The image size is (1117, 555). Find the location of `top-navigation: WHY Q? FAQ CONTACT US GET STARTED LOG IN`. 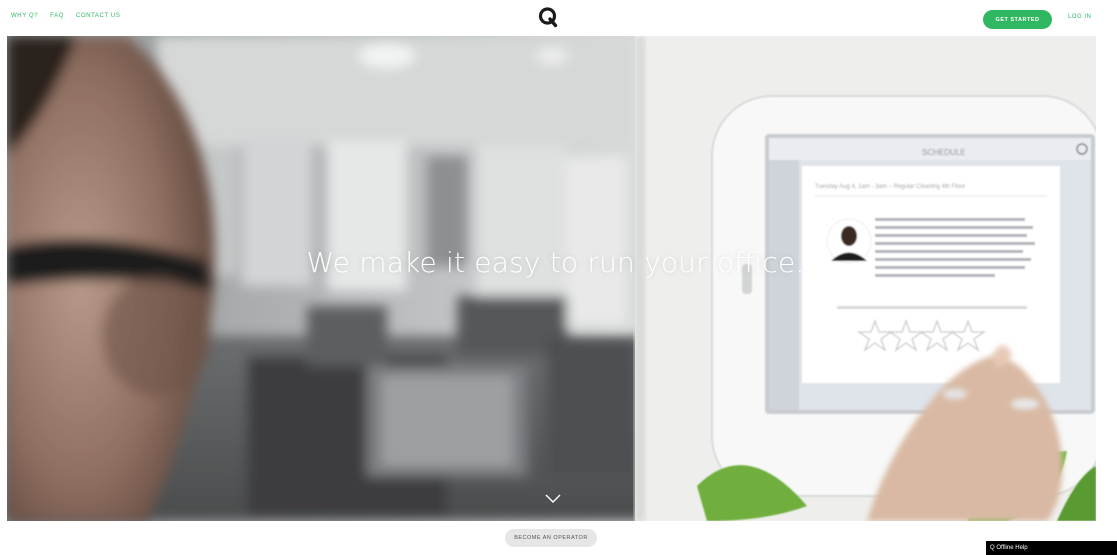

top-navigation: WHY Q? FAQ CONTACT US GET STARTED LOG IN is located at coordinates (558, 18).